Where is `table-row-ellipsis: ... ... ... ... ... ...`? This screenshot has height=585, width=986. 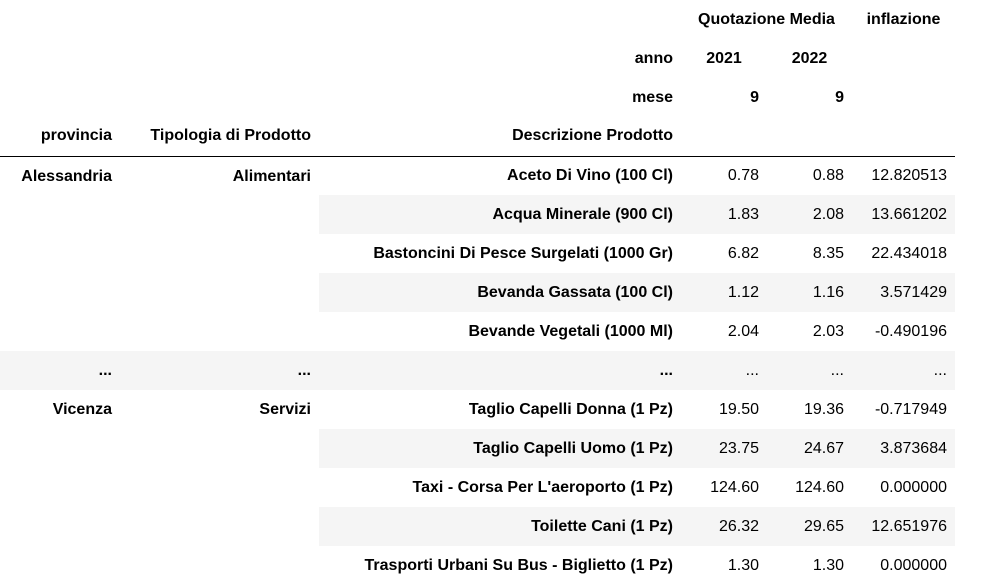
table-row-ellipsis: ... ... ... ... ... ... is located at coordinates (477, 370).